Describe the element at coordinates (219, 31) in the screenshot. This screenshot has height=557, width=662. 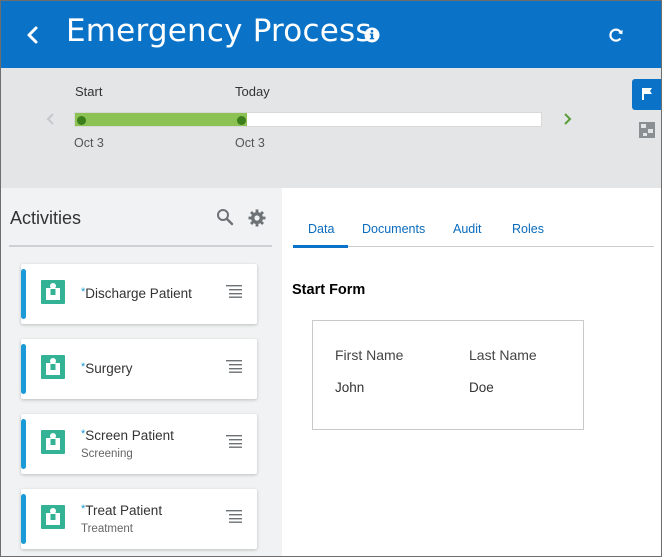
I see `page-title: Emergency Process` at that location.